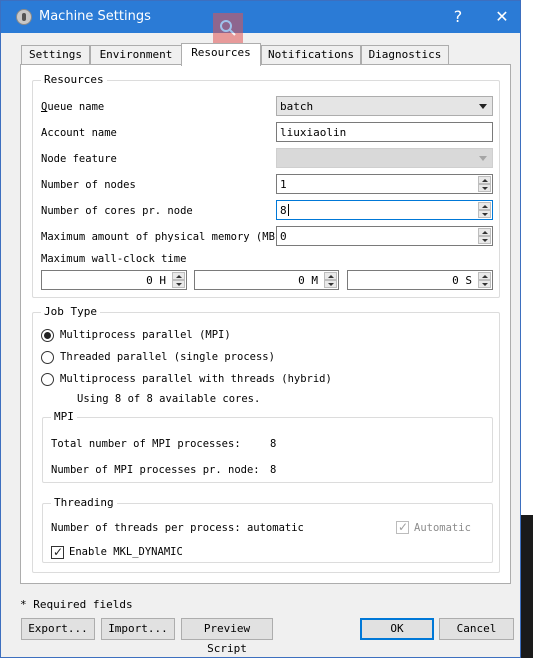 Image resolution: width=533 pixels, height=659 pixels. Describe the element at coordinates (527, 586) in the screenshot. I see `background-dark-strip` at that location.